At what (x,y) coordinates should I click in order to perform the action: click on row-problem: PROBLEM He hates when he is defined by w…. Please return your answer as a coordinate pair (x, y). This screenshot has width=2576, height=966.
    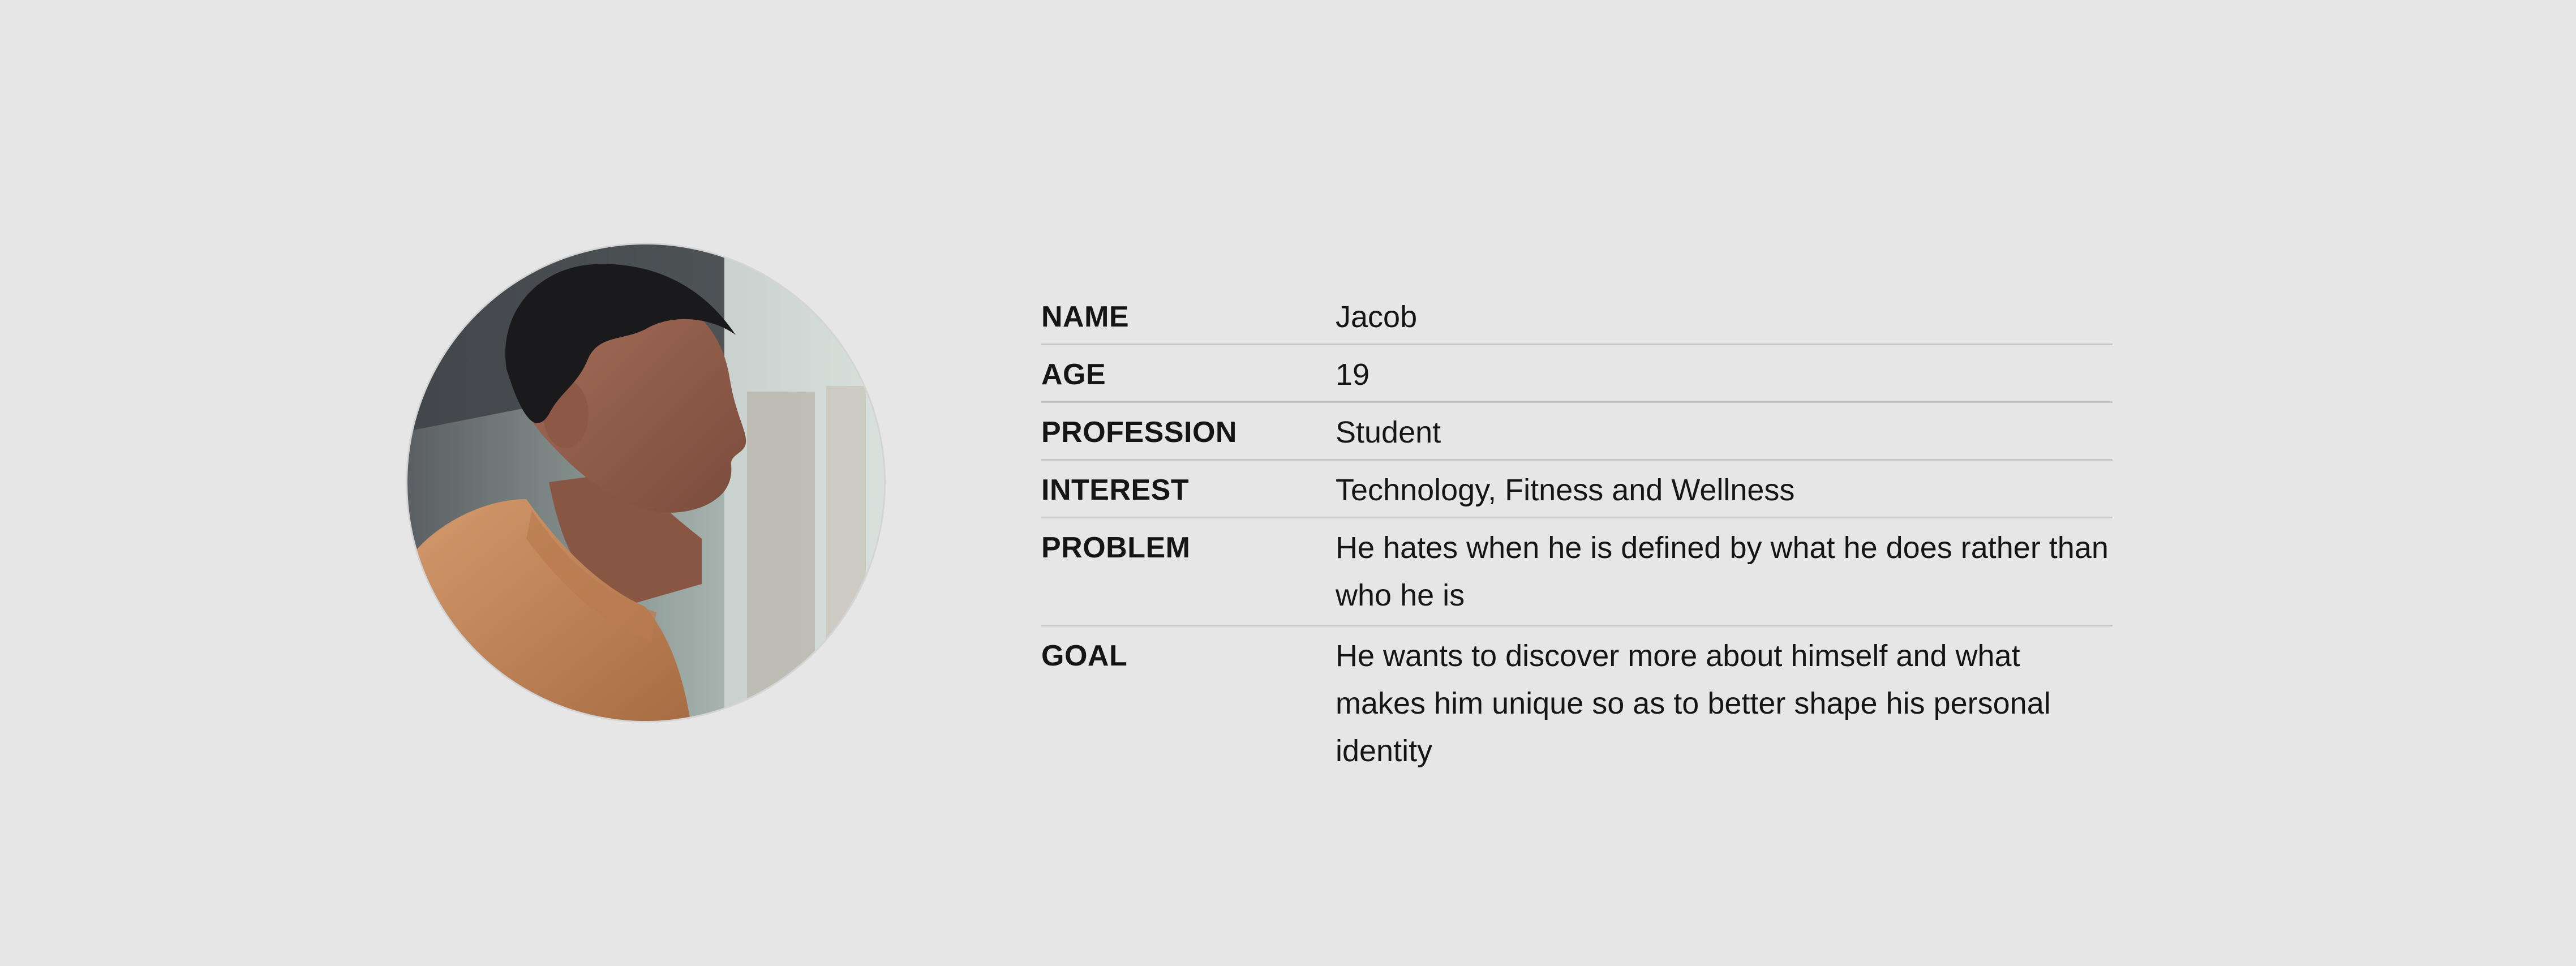
    Looking at the image, I should click on (1577, 572).